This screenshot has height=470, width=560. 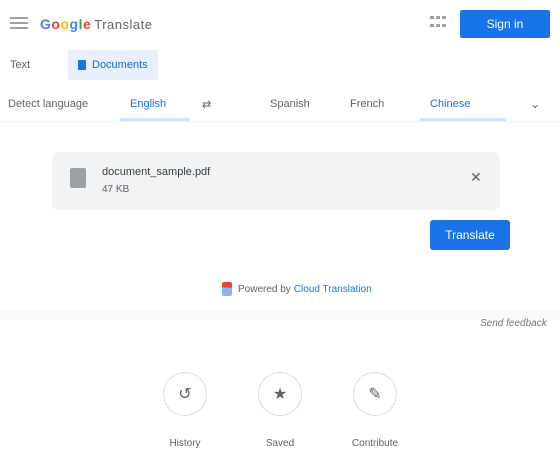 What do you see at coordinates (123, 24) in the screenshot?
I see `logo-suffix: Translate` at bounding box center [123, 24].